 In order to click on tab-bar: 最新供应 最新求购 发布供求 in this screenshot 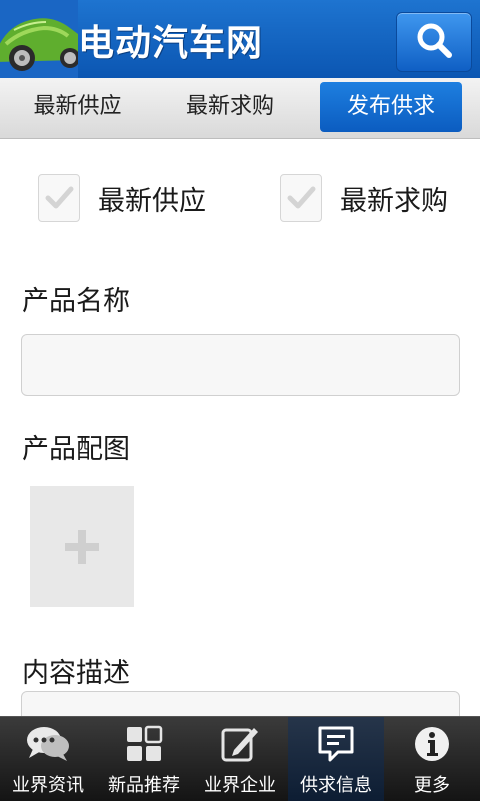, I will do `click(240, 108)`.